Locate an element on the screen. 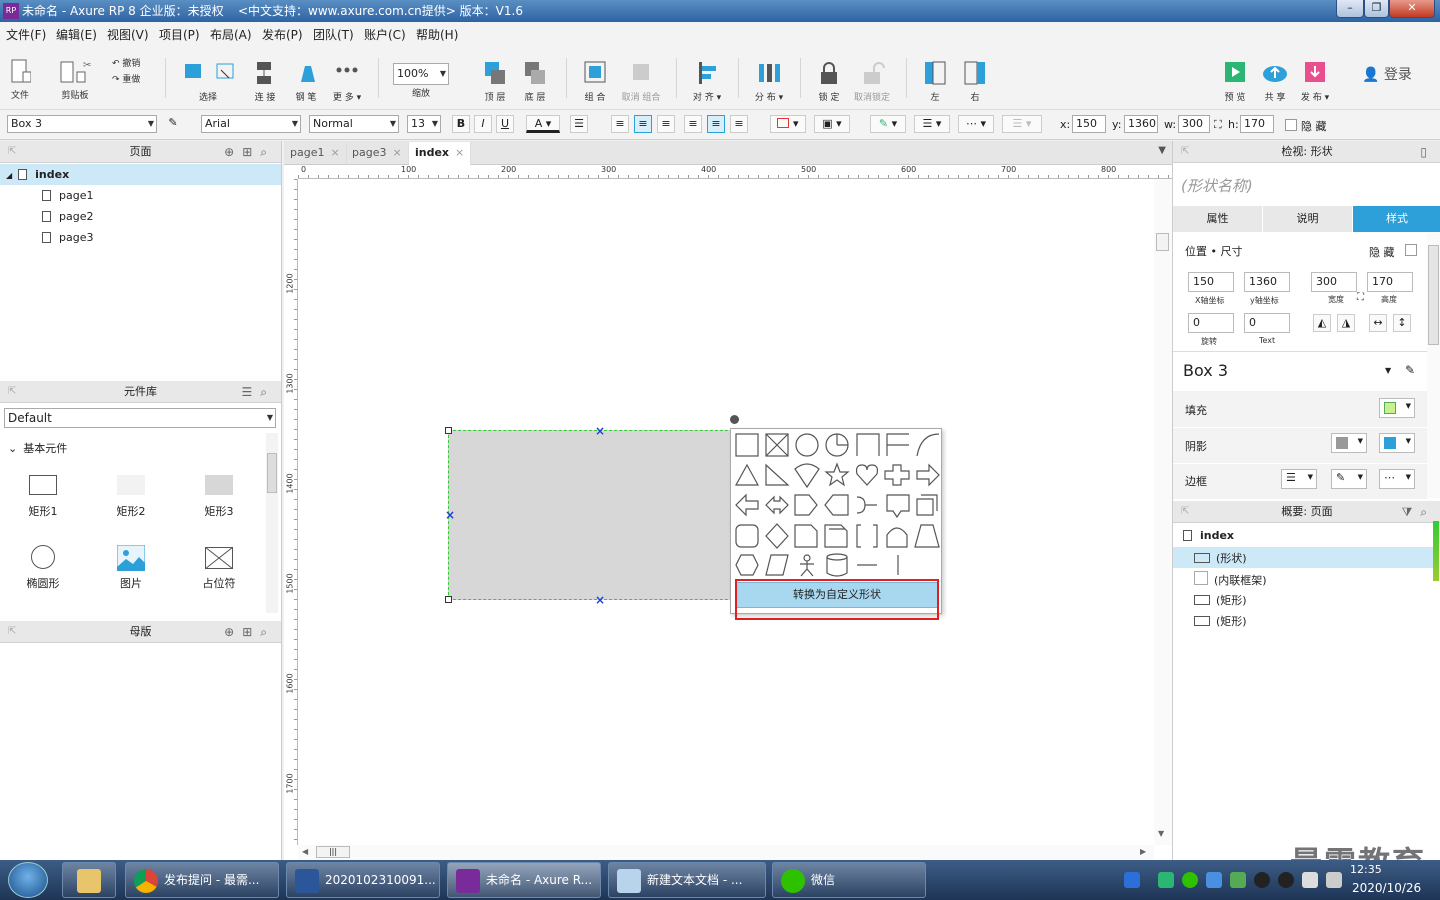  menu-file: 文件(F) is located at coordinates (26, 34).